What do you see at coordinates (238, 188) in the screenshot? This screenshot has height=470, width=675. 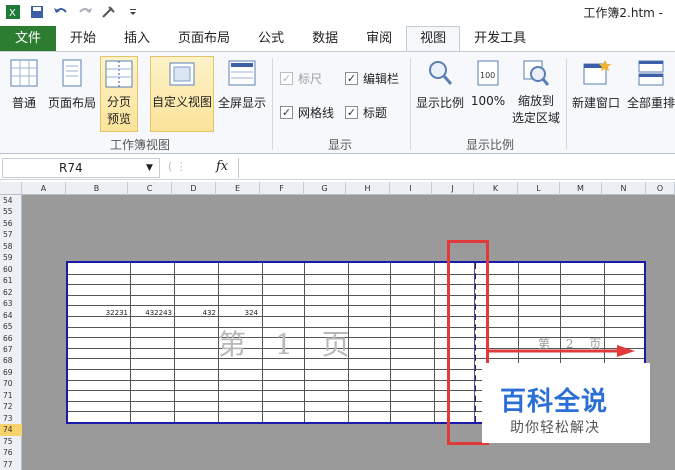 I see `column-header: E` at bounding box center [238, 188].